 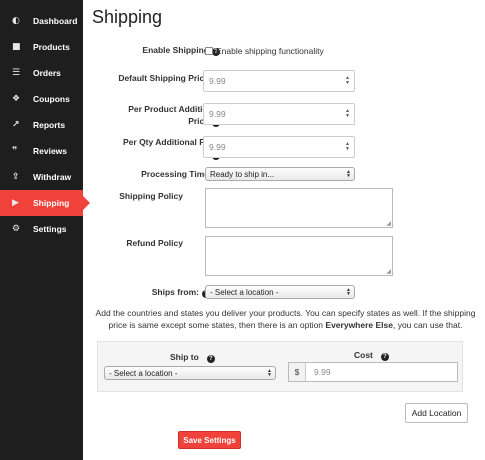 What do you see at coordinates (279, 114) in the screenshot?
I see `per-product-price-input: 9.99 ▲ ▼` at bounding box center [279, 114].